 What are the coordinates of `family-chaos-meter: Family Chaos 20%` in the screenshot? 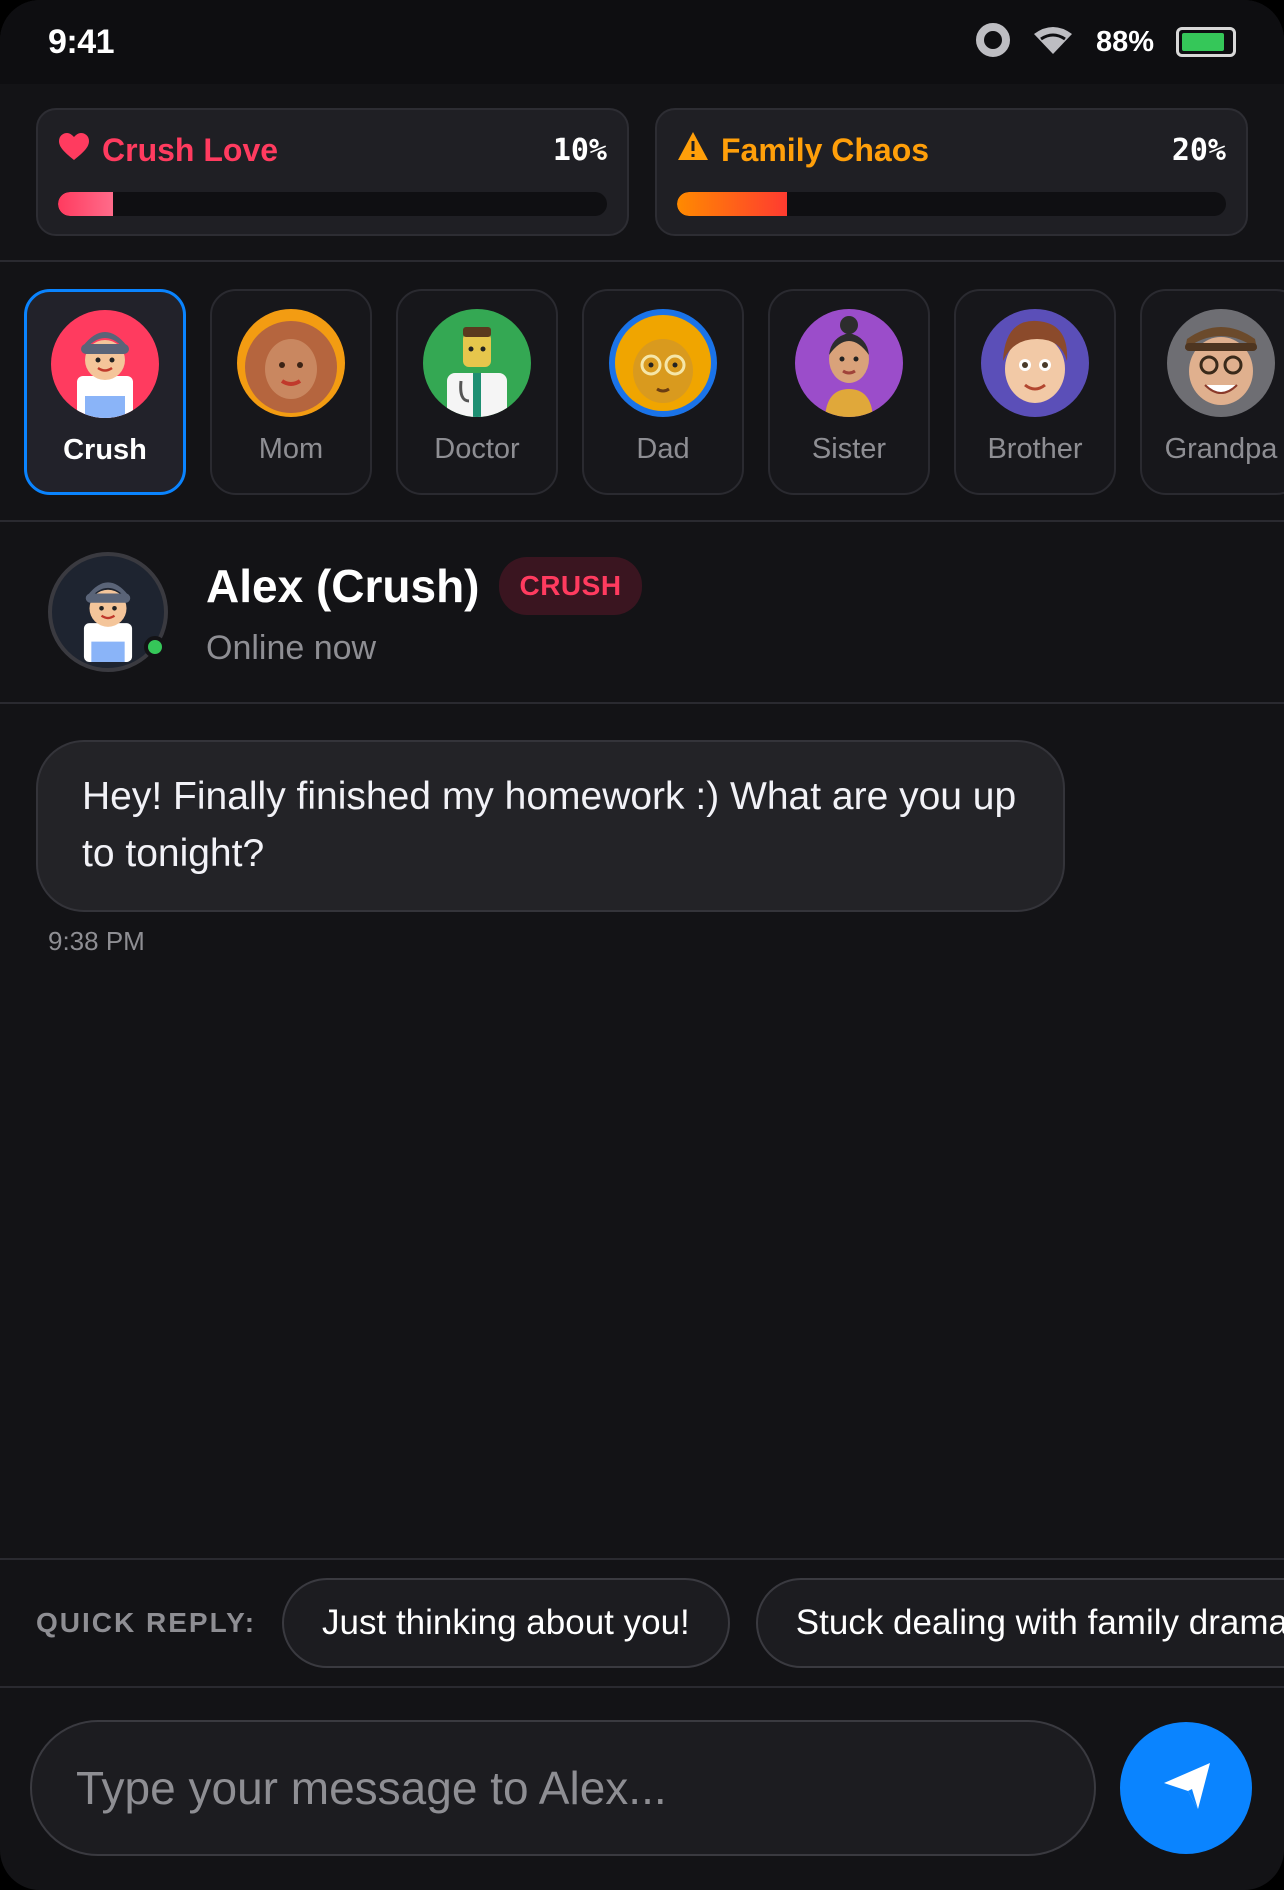 It's located at (951, 172).